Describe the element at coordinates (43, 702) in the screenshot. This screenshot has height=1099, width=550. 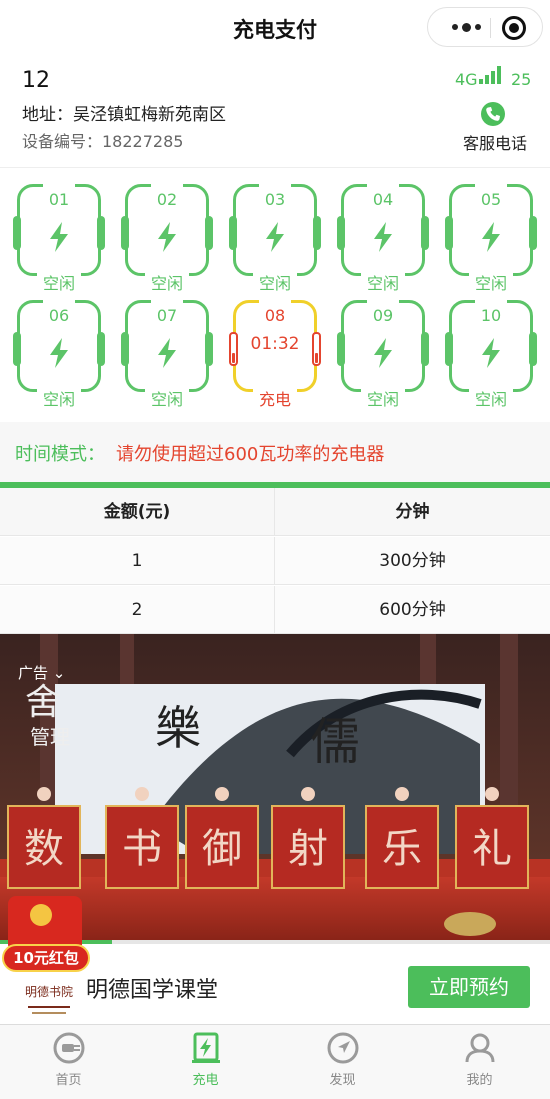
I see `svg-text: 舍` at that location.